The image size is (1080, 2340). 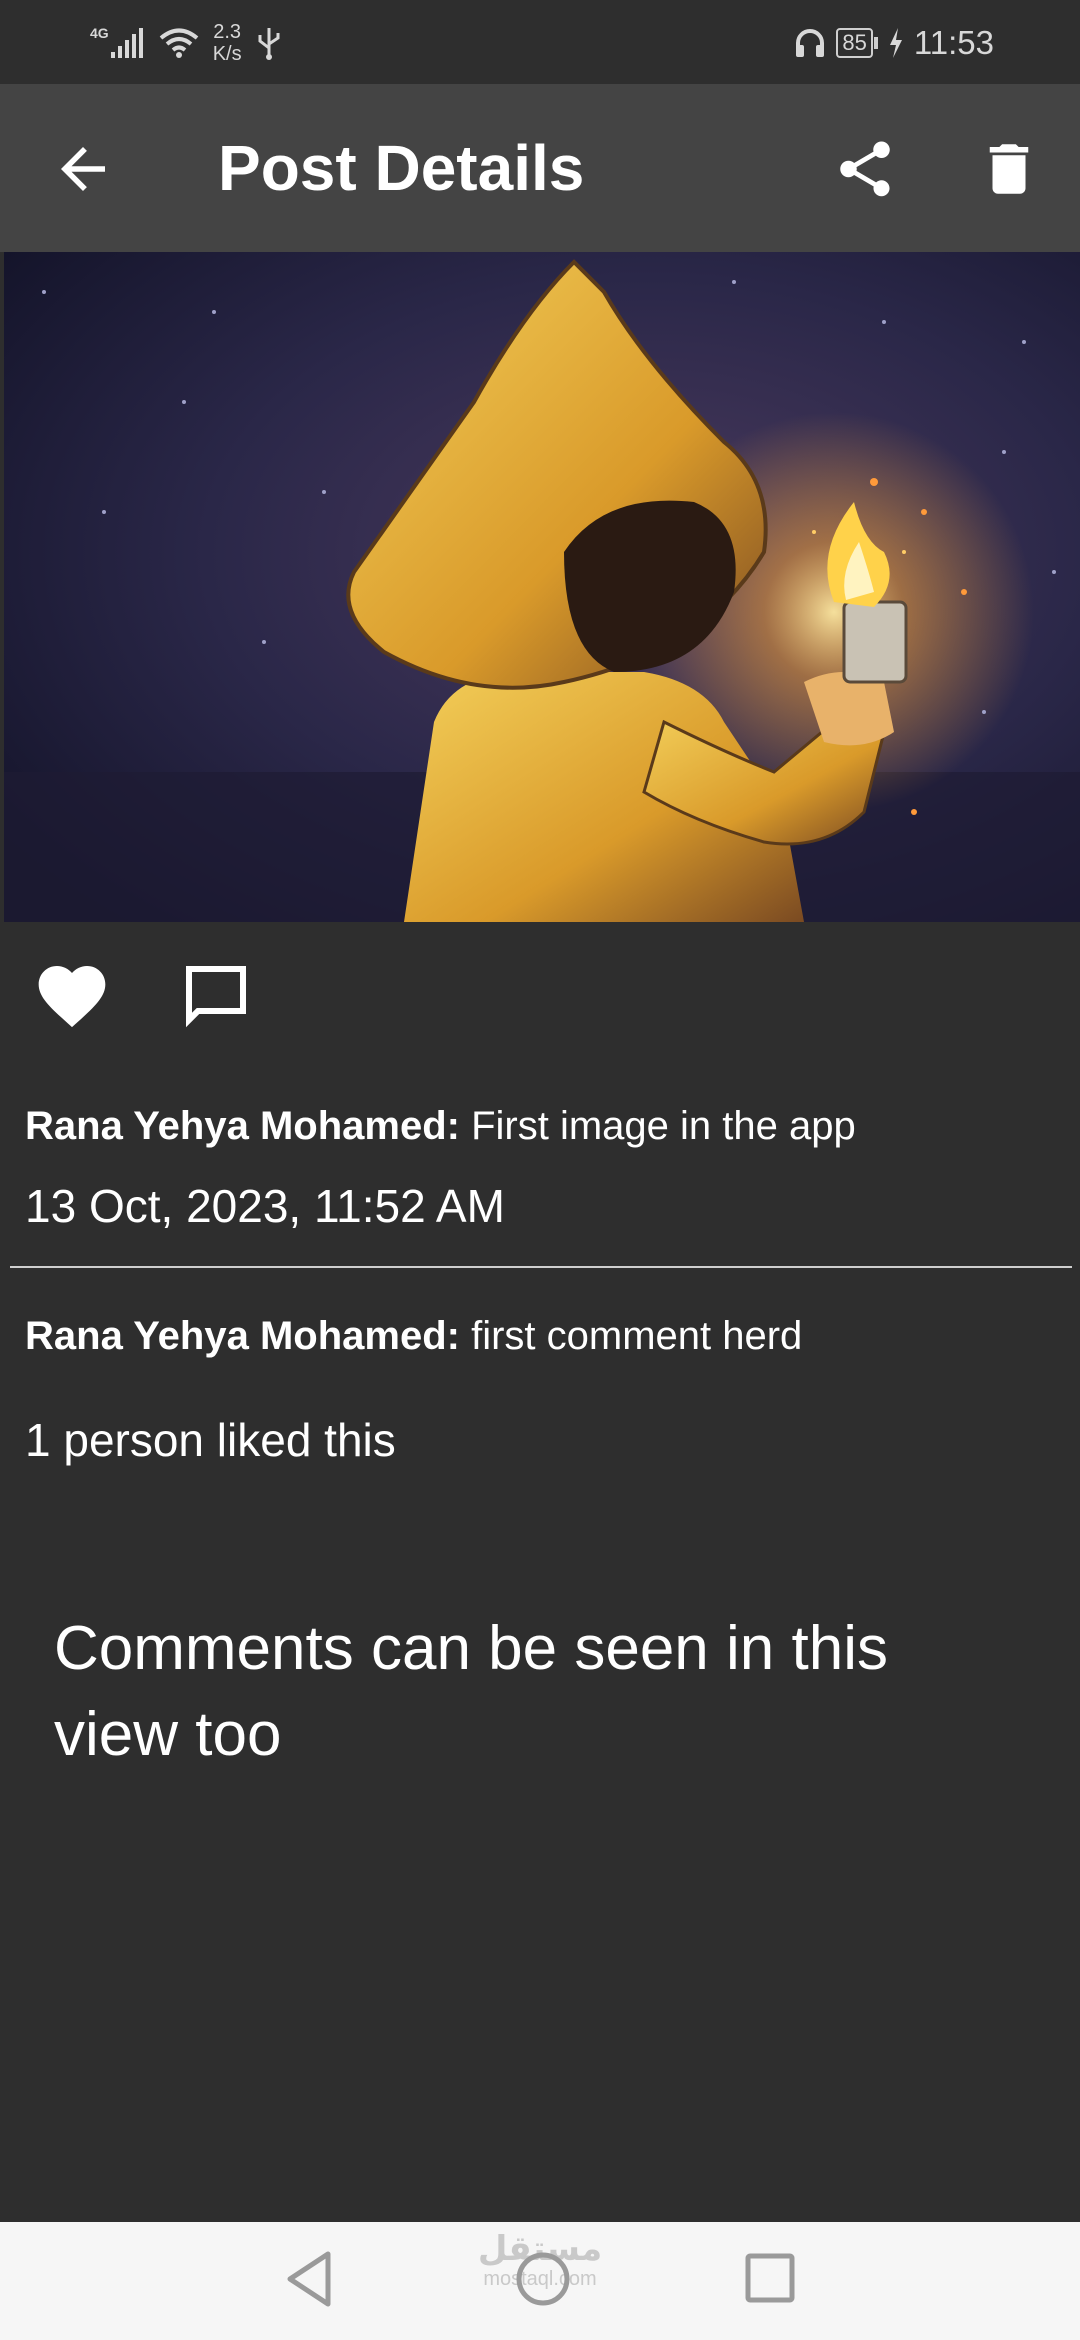 I want to click on nav-back-icon, so click(x=310, y=2279).